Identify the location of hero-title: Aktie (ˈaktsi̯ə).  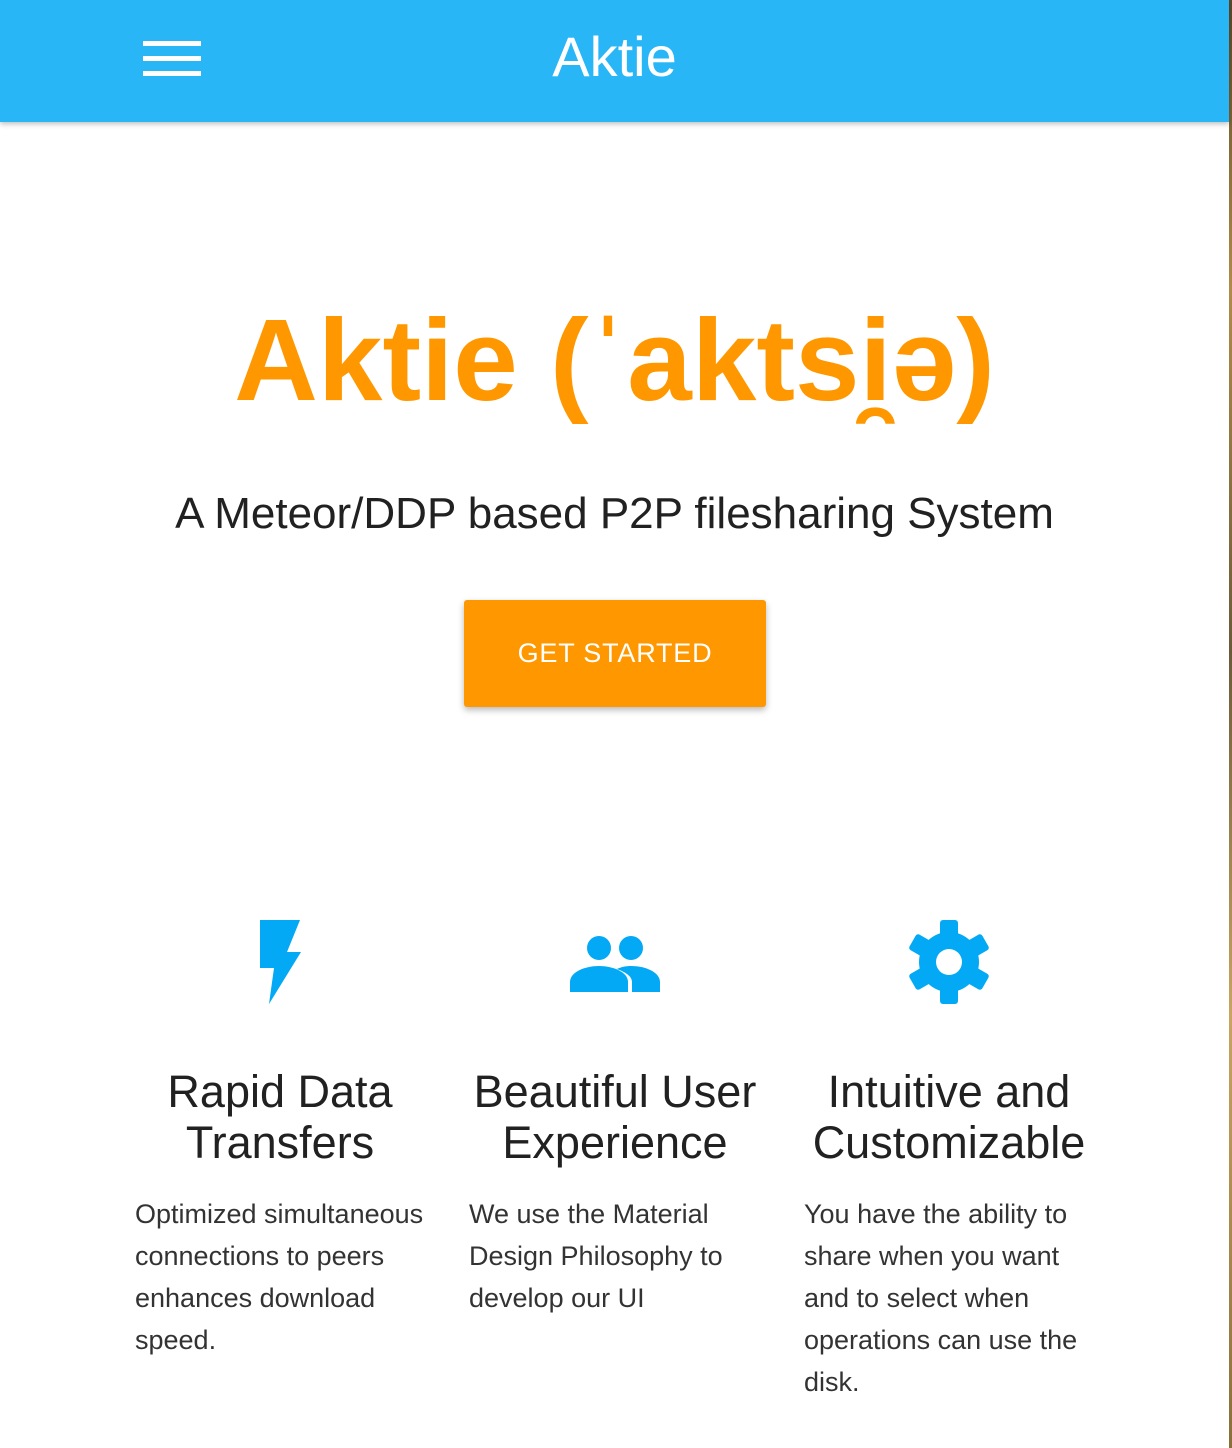
(614, 360).